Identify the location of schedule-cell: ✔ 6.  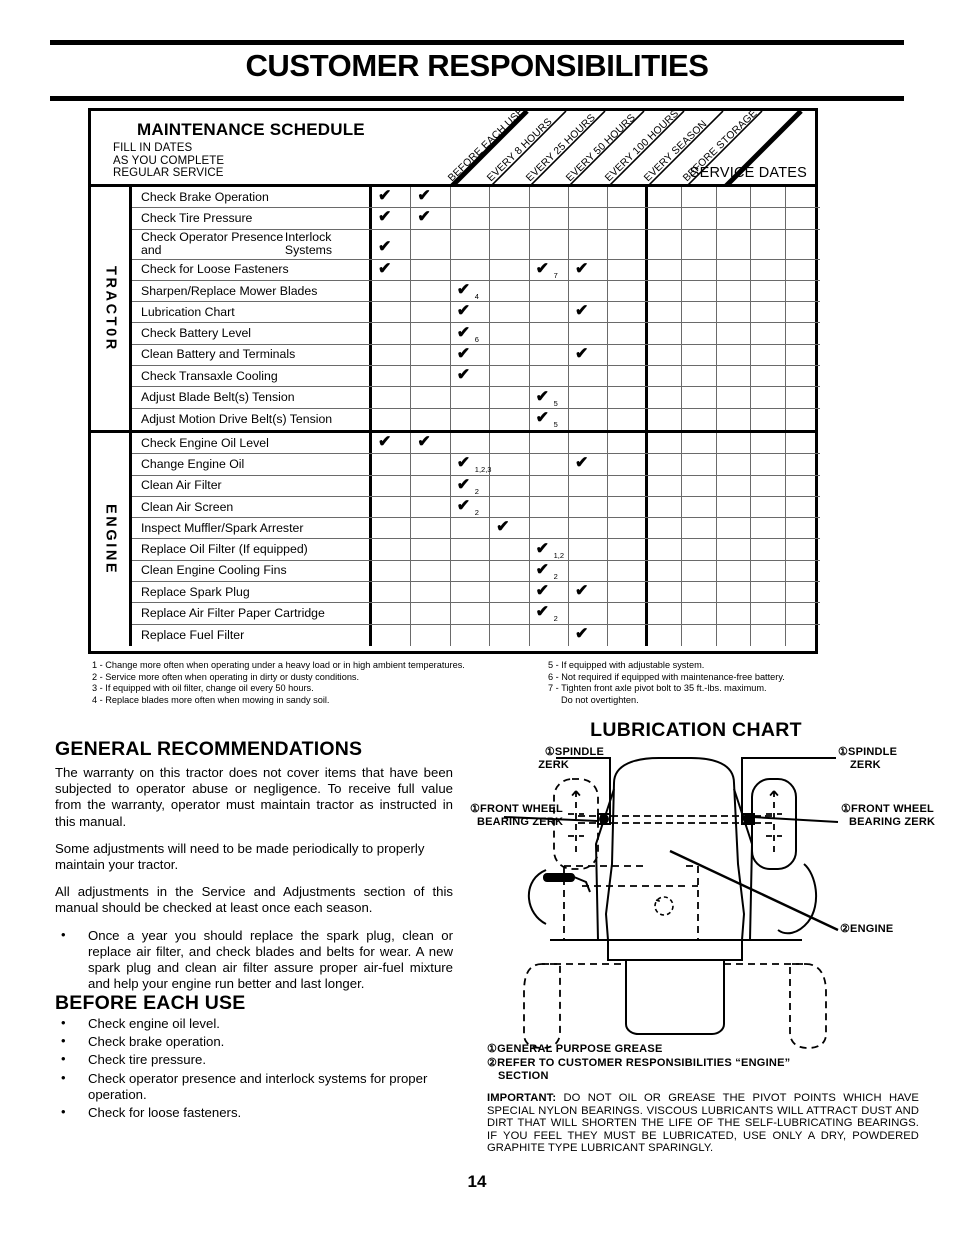
(471, 333).